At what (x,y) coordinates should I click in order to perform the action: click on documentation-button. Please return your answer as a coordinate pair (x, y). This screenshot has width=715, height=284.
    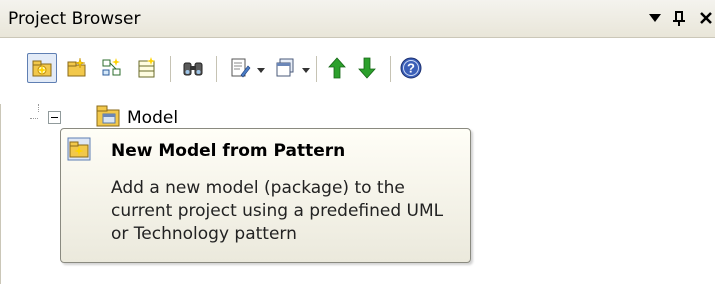
    Looking at the image, I should click on (240, 68).